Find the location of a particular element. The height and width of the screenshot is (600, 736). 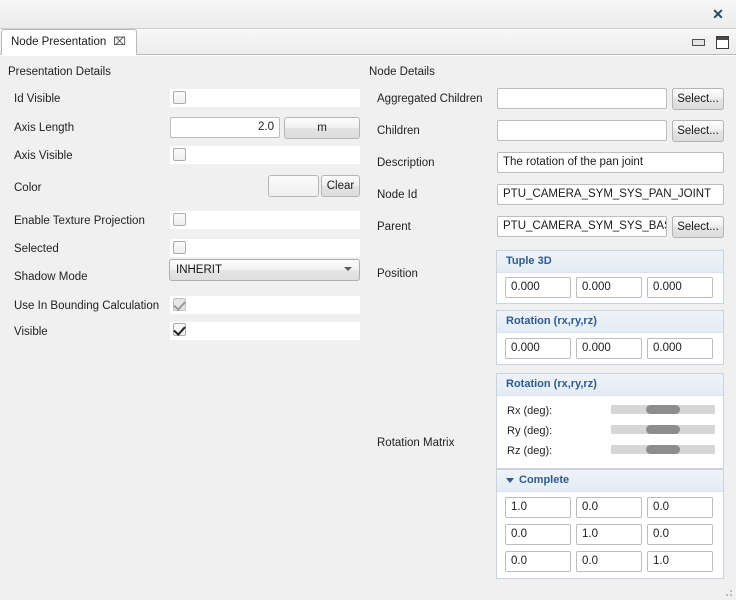

axis-visible-checkbox is located at coordinates (179, 154).